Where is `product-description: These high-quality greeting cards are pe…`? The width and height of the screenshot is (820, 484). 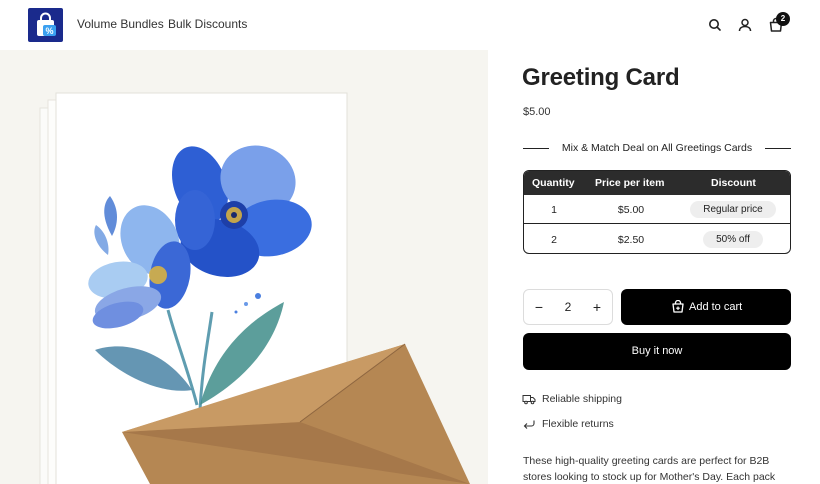 product-description: These high-quality greeting cards are pe… is located at coordinates (649, 469).